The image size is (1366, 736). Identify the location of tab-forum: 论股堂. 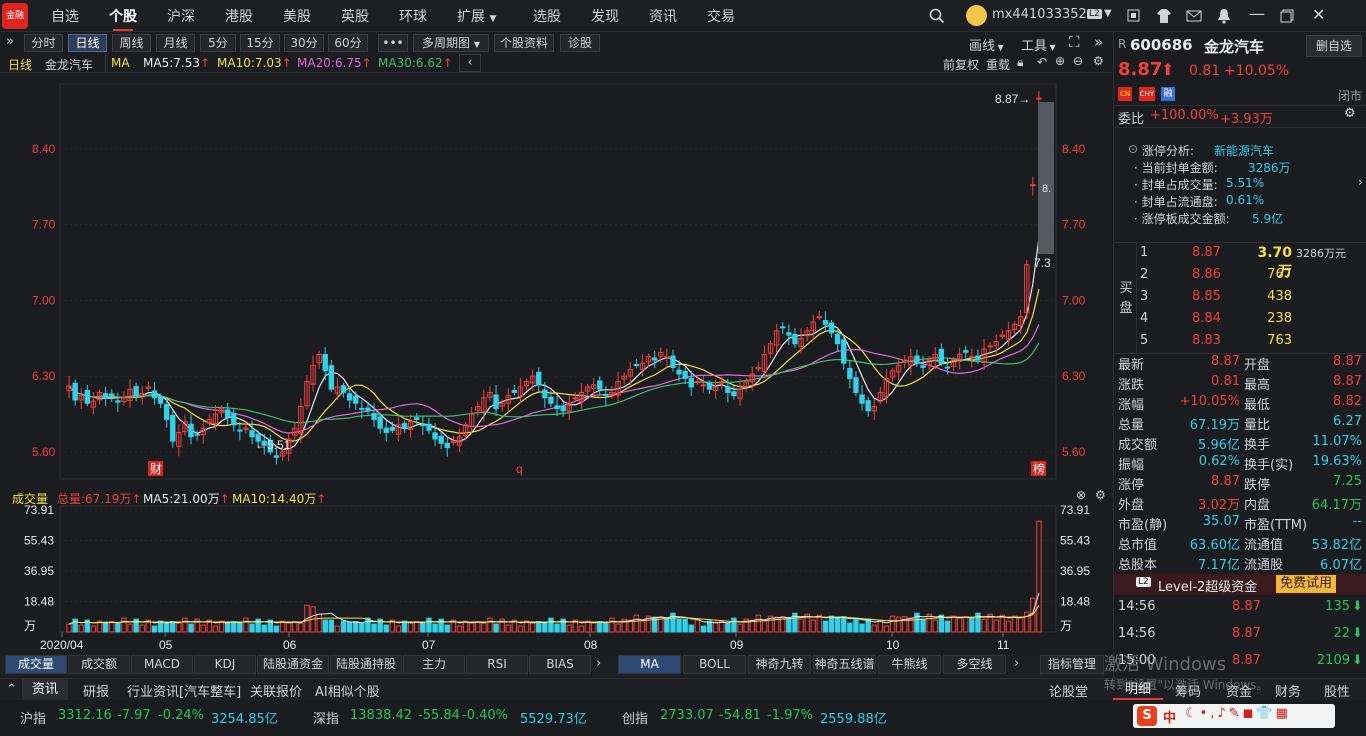
(1068, 690).